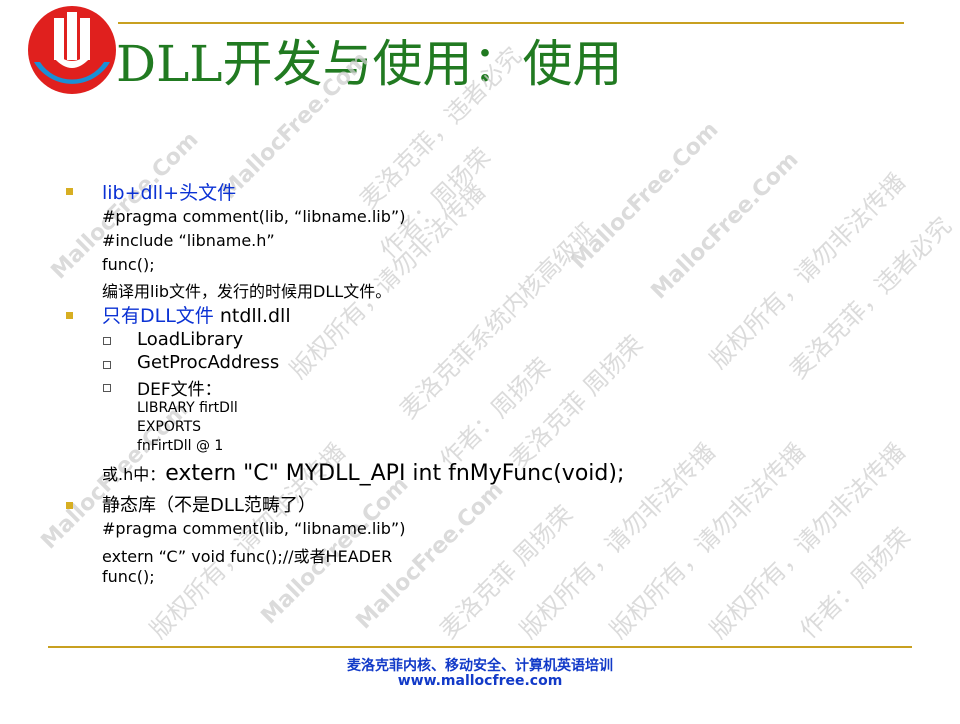 This screenshot has height=724, width=960. Describe the element at coordinates (480, 647) in the screenshot. I see `bottom-rule` at that location.